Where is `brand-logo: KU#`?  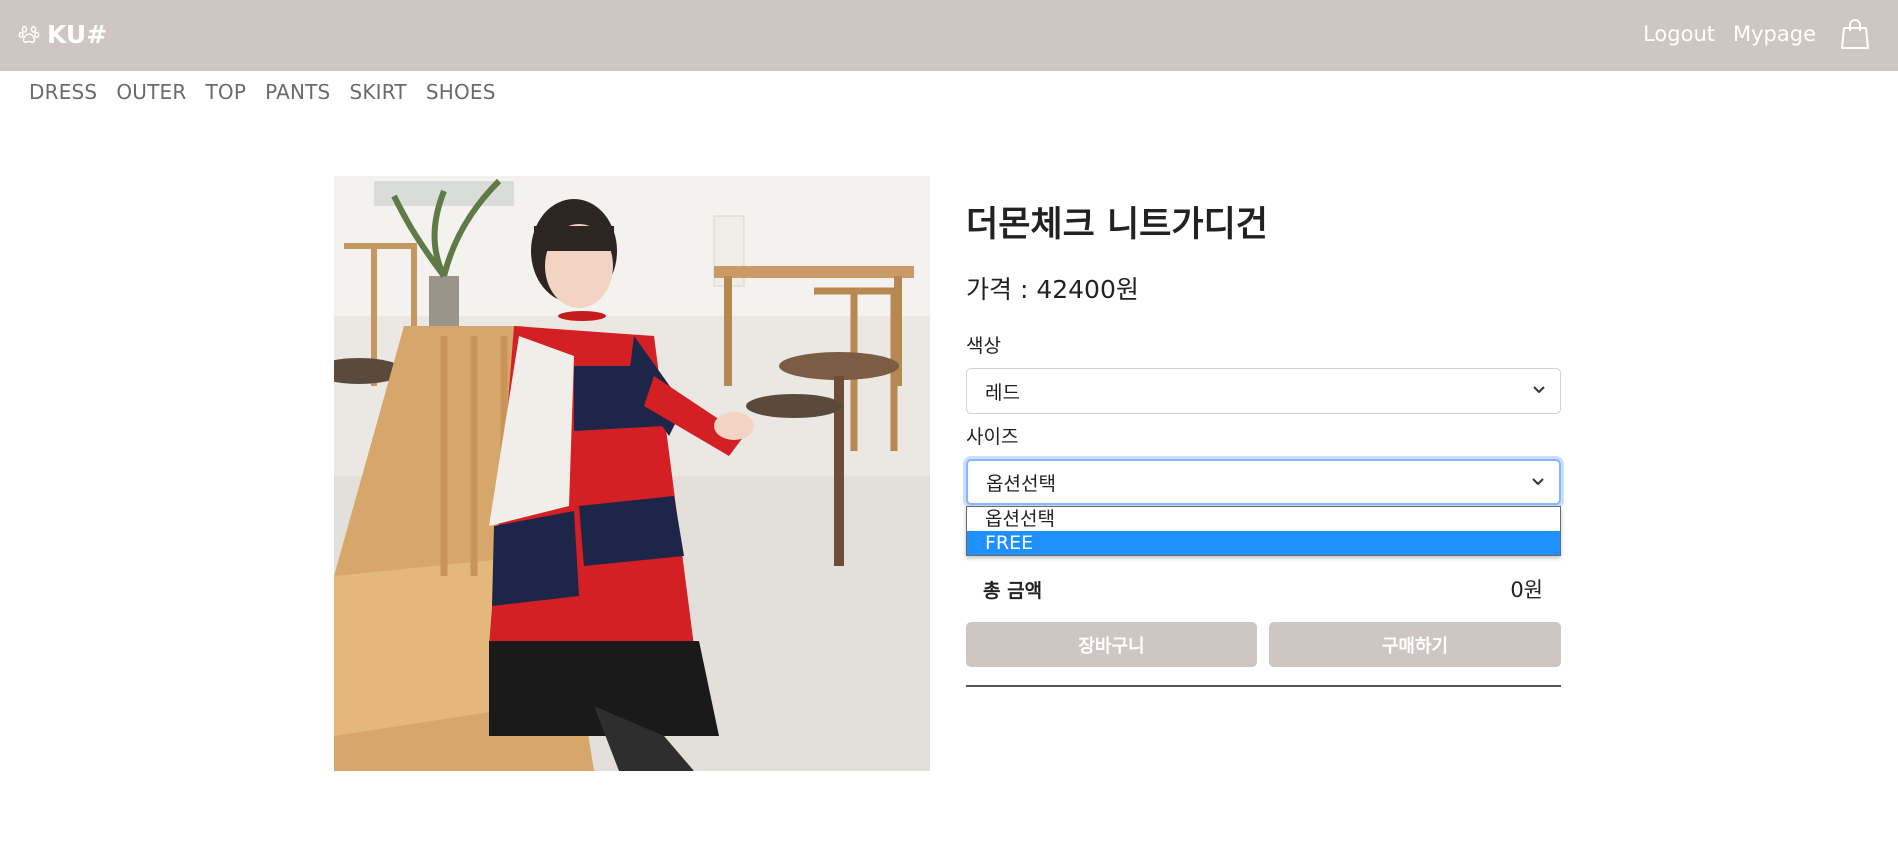 brand-logo: KU# is located at coordinates (62, 34).